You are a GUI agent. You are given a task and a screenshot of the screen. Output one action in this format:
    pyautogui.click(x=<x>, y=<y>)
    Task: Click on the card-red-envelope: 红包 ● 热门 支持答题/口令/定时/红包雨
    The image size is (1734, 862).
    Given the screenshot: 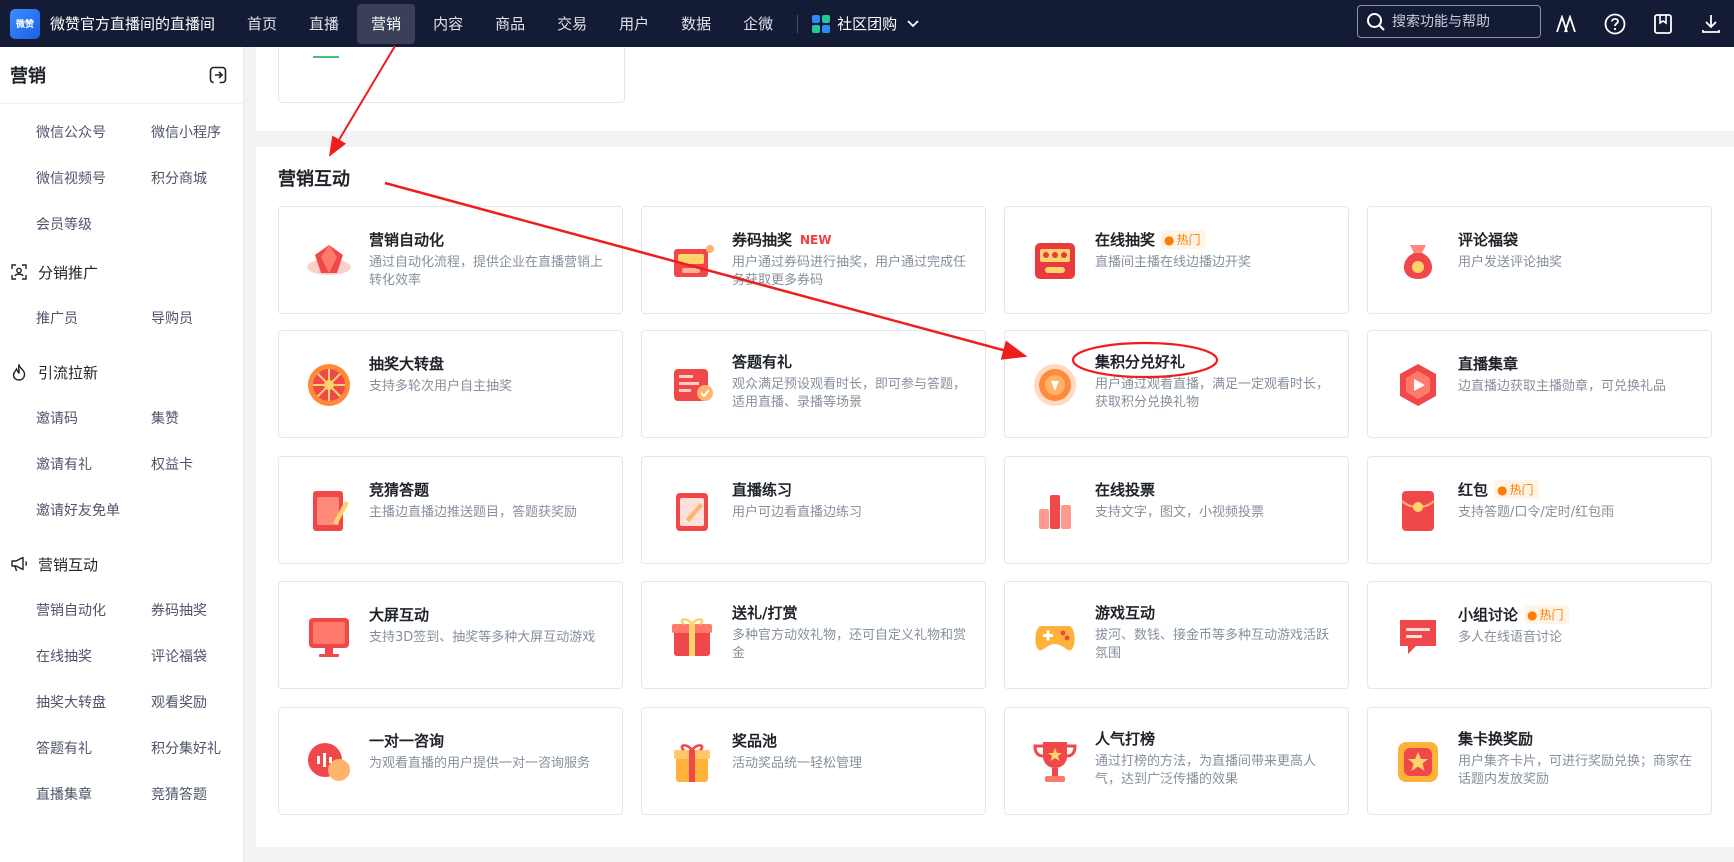 What is the action you would take?
    pyautogui.click(x=1539, y=510)
    